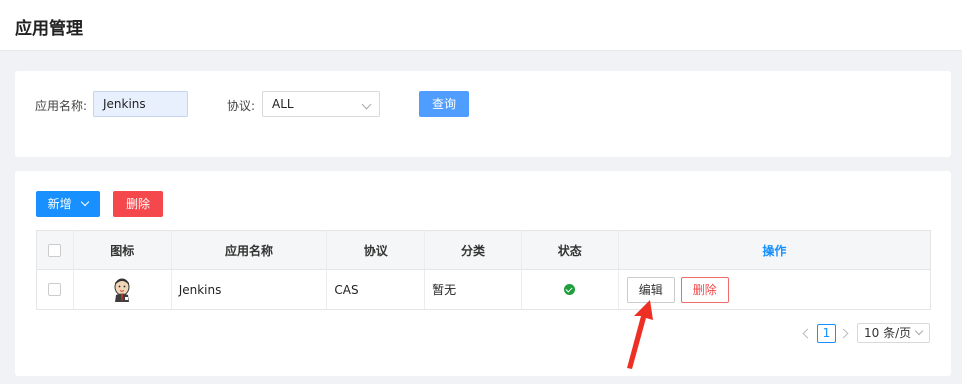 The width and height of the screenshot is (962, 384). Describe the element at coordinates (640, 334) in the screenshot. I see `annotation-arrow-icon` at that location.